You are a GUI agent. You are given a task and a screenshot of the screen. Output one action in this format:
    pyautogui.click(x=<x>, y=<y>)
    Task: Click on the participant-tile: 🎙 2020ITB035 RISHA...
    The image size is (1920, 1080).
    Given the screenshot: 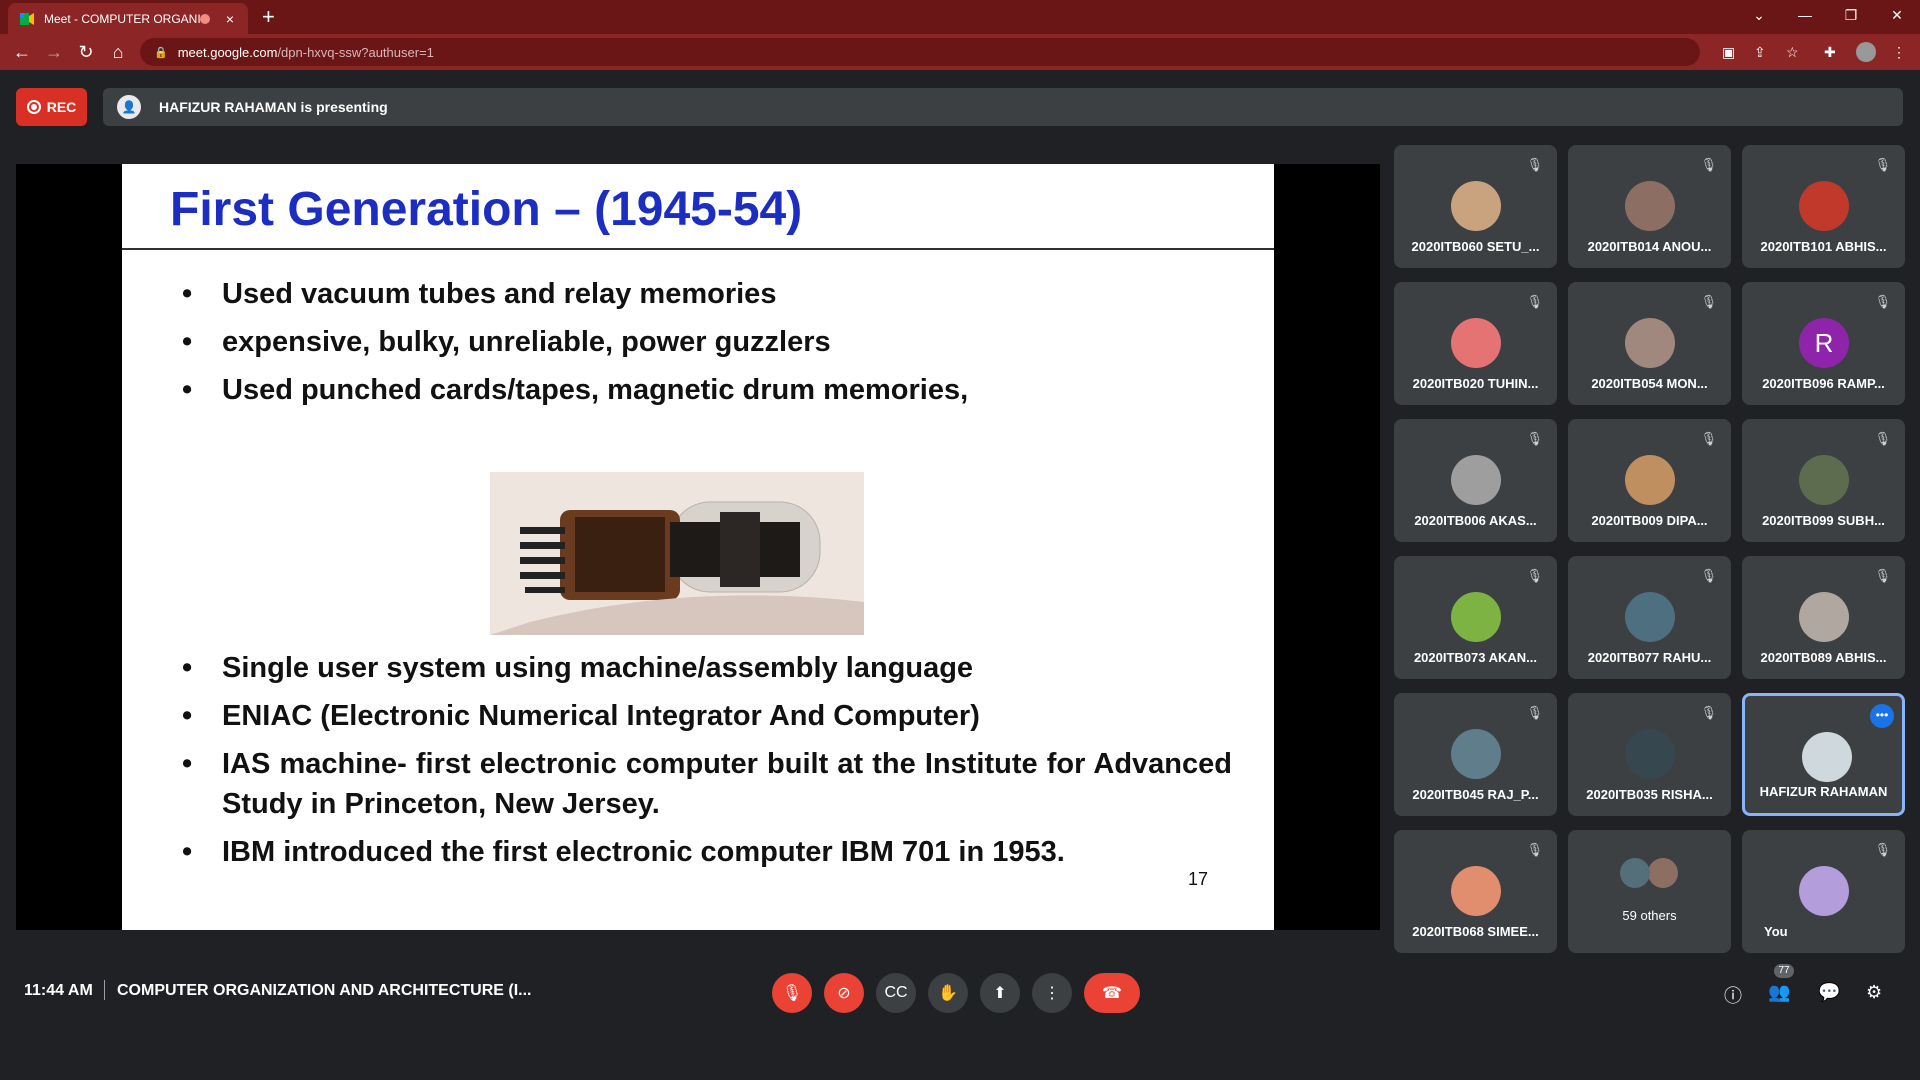 What is the action you would take?
    pyautogui.click(x=1649, y=754)
    